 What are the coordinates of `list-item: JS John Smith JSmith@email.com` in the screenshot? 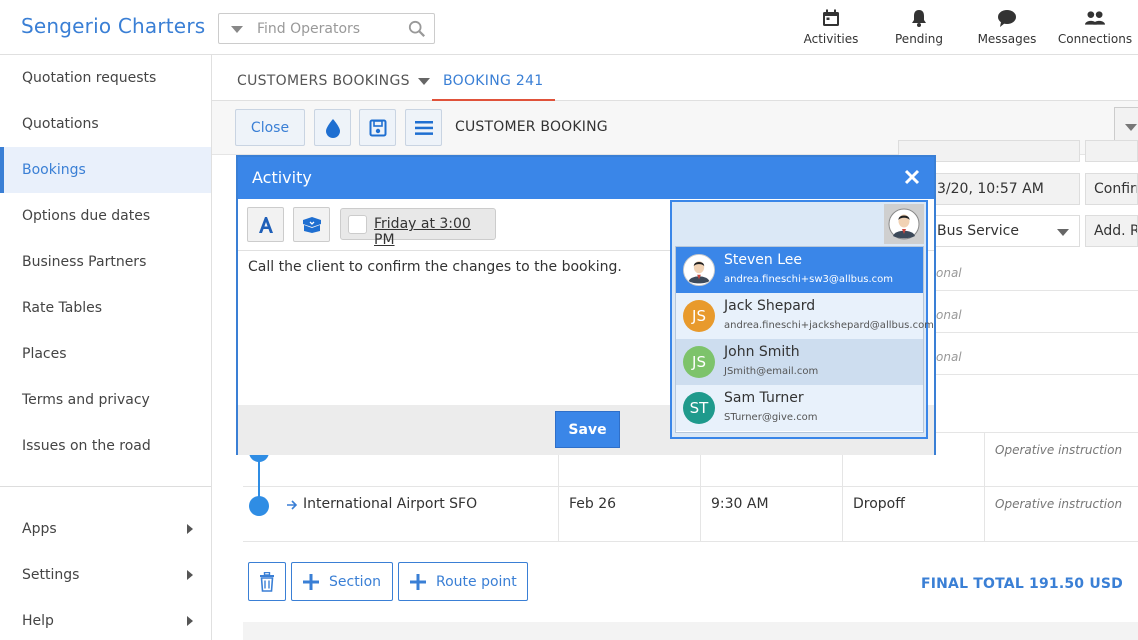 It's located at (799, 362).